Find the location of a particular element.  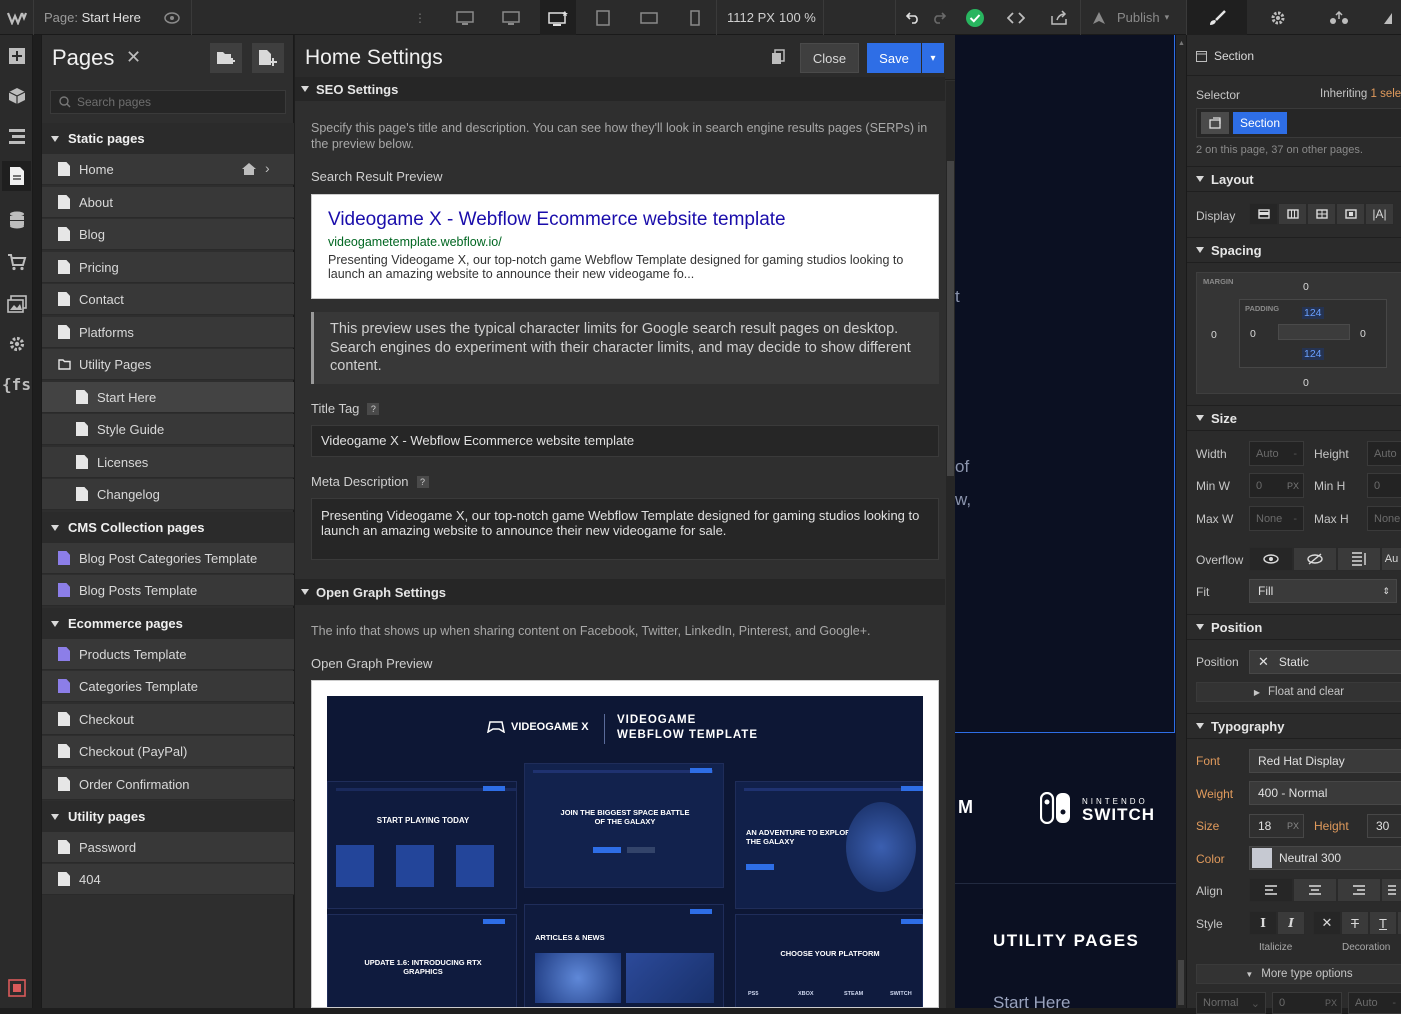

page-item-contact: Contact is located at coordinates (168, 299).